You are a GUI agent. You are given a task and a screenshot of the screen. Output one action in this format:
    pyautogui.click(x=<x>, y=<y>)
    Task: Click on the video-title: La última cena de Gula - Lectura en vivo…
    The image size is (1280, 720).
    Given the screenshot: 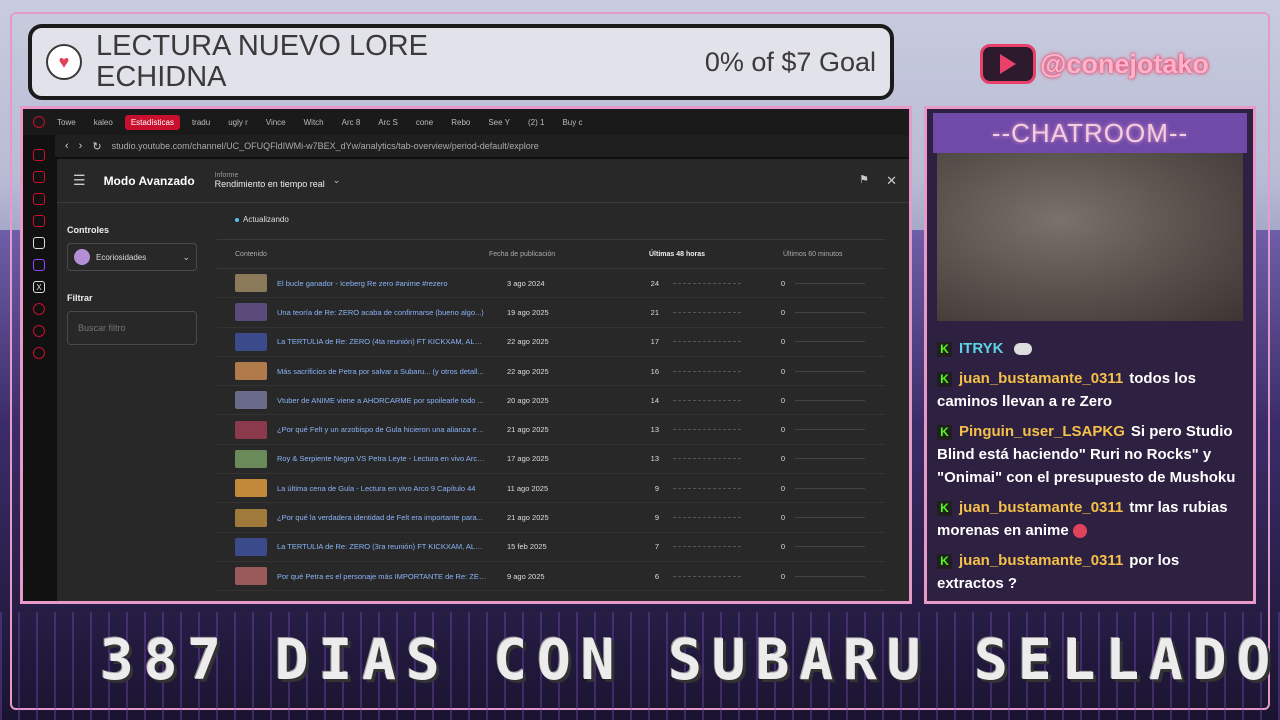 What is the action you would take?
    pyautogui.click(x=382, y=488)
    